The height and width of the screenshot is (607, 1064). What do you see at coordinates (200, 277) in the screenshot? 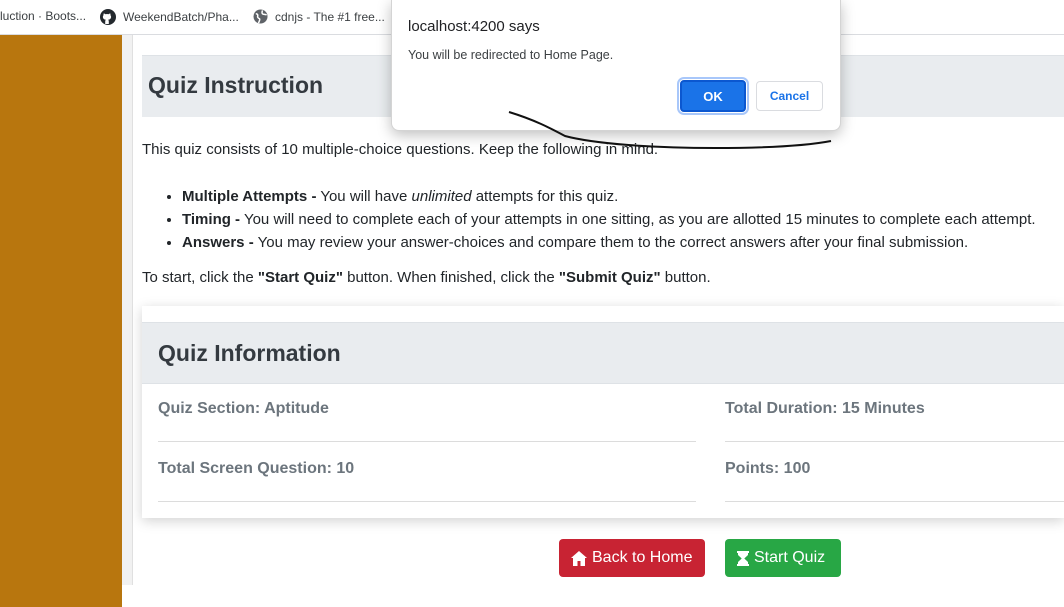
I see `start-note-text: To start, click the` at bounding box center [200, 277].